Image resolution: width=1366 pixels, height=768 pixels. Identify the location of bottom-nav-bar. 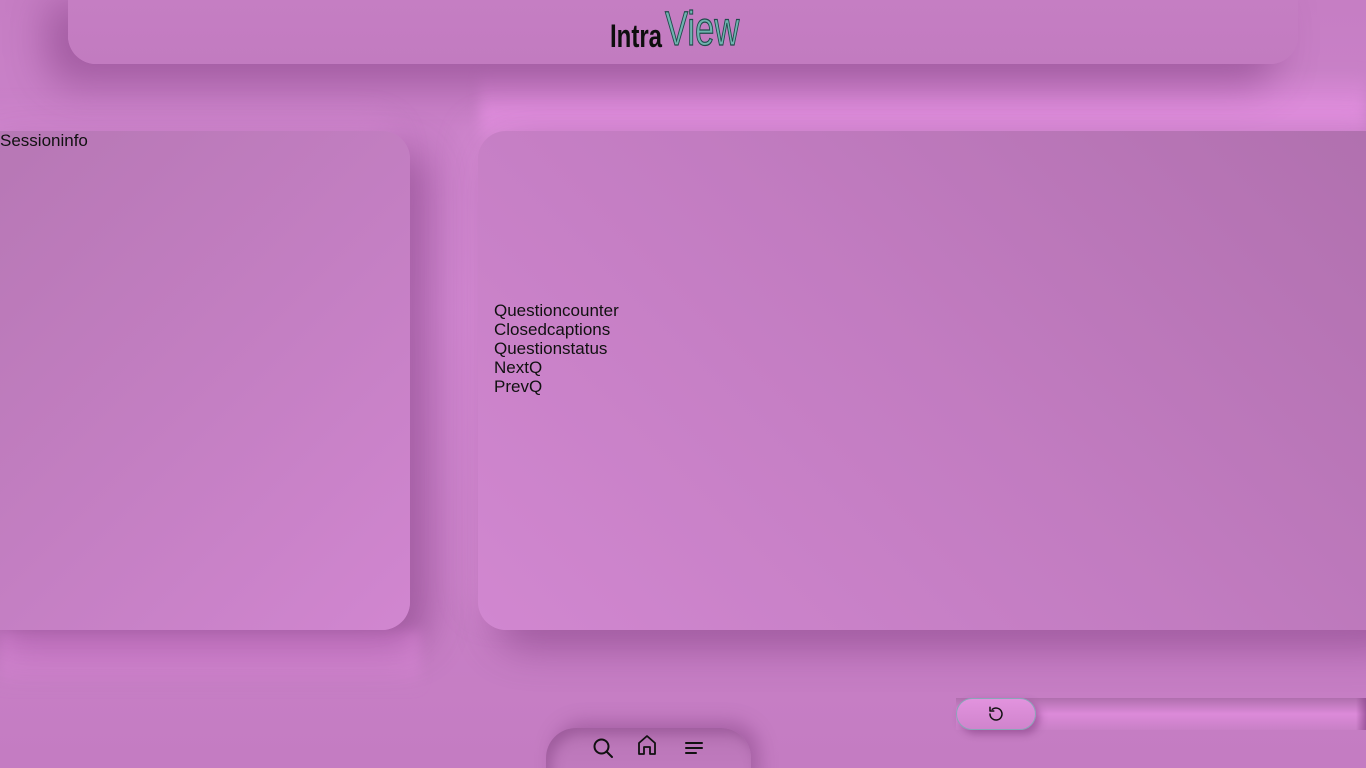
(648, 748).